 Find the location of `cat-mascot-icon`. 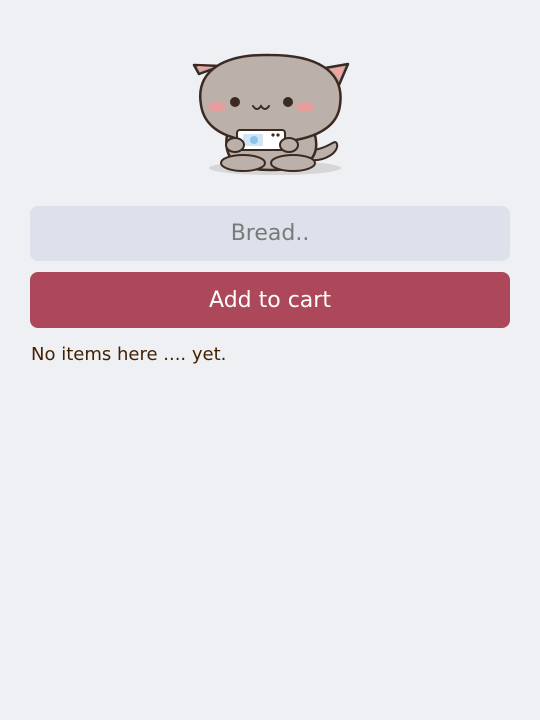

cat-mascot-icon is located at coordinates (270, 115).